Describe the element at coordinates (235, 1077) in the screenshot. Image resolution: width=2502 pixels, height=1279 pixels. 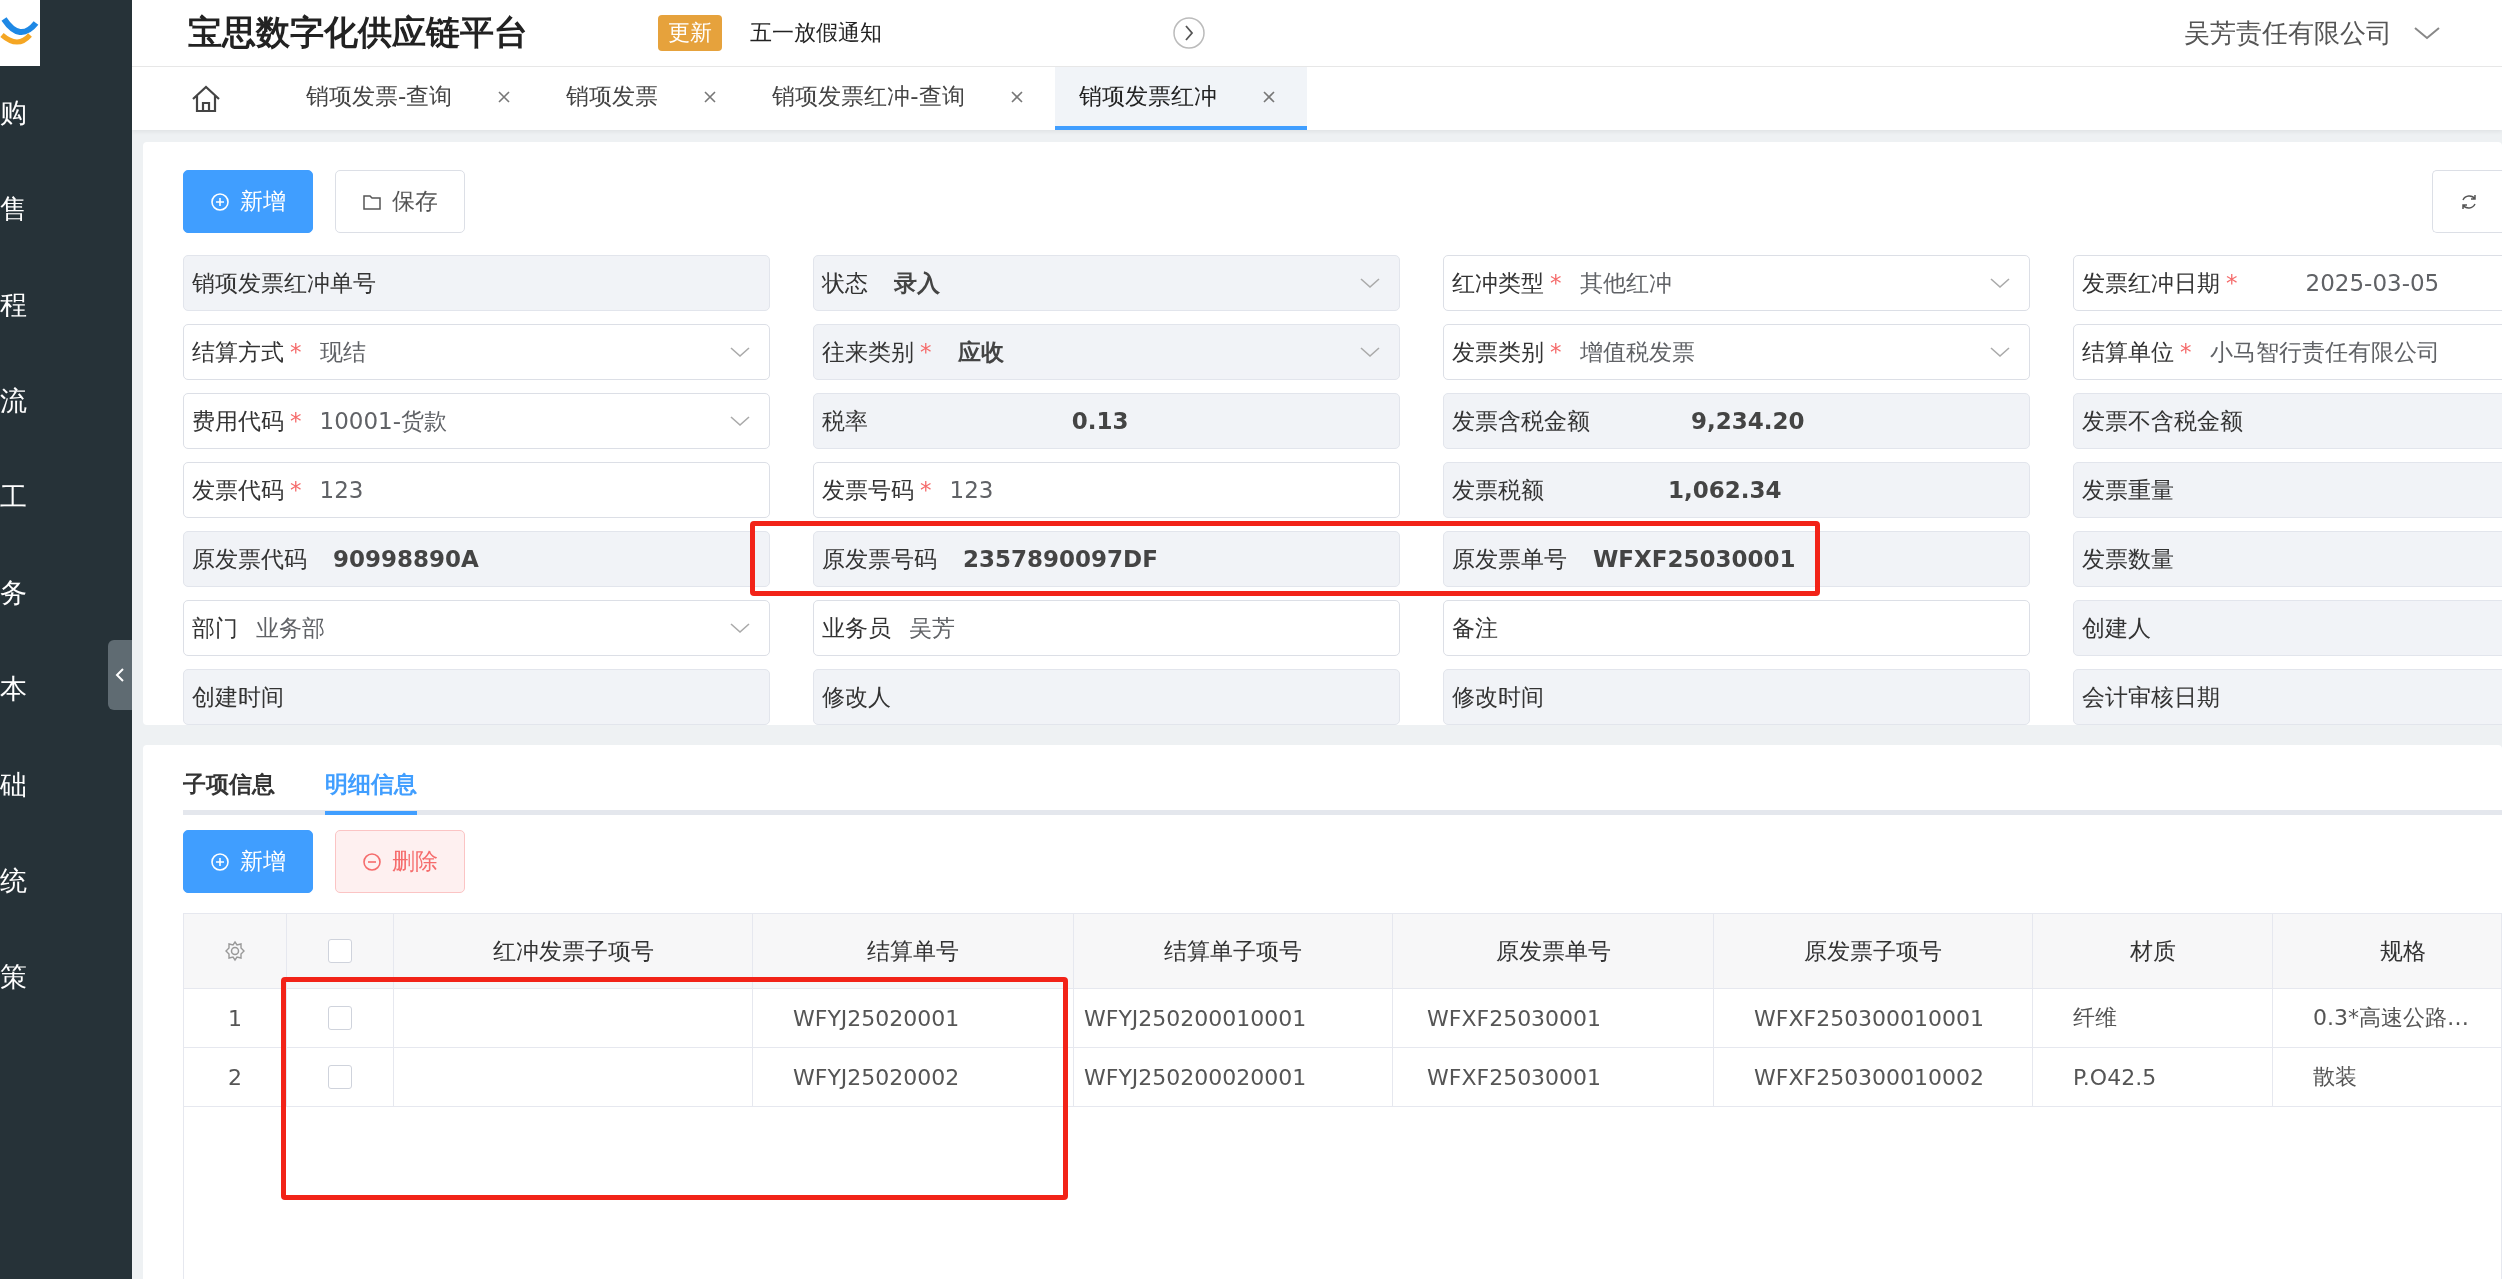
I see `row-number: 2` at that location.